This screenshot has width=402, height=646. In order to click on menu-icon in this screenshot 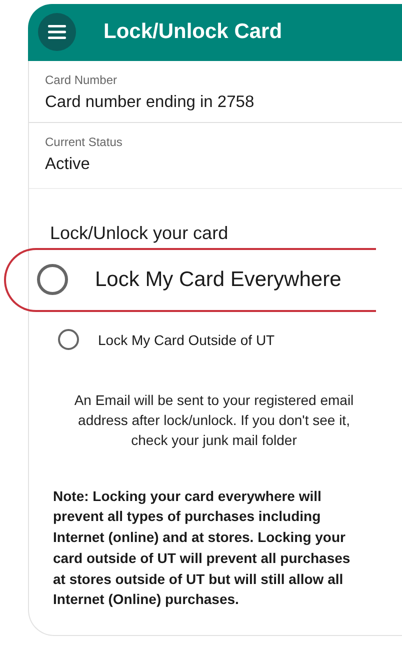, I will do `click(57, 32)`.